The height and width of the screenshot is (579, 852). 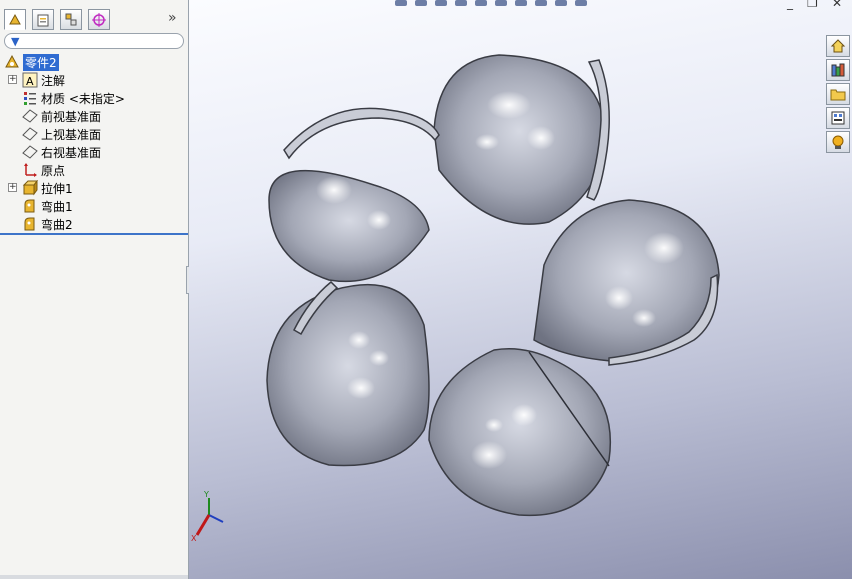 What do you see at coordinates (57, 188) in the screenshot?
I see `tree-item-label: 拉伸1` at bounding box center [57, 188].